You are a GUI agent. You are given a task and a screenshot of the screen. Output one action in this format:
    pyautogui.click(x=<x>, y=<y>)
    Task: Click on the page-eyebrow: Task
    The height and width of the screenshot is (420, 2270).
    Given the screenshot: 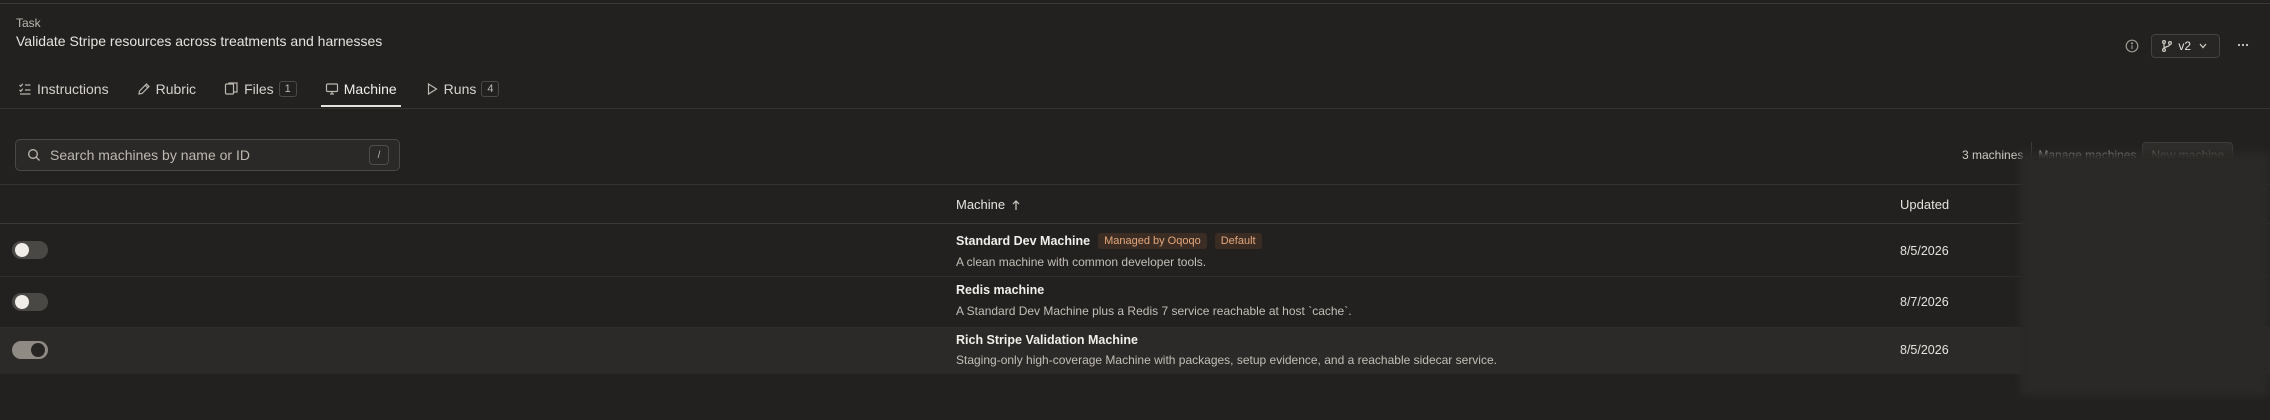 What is the action you would take?
    pyautogui.click(x=28, y=23)
    